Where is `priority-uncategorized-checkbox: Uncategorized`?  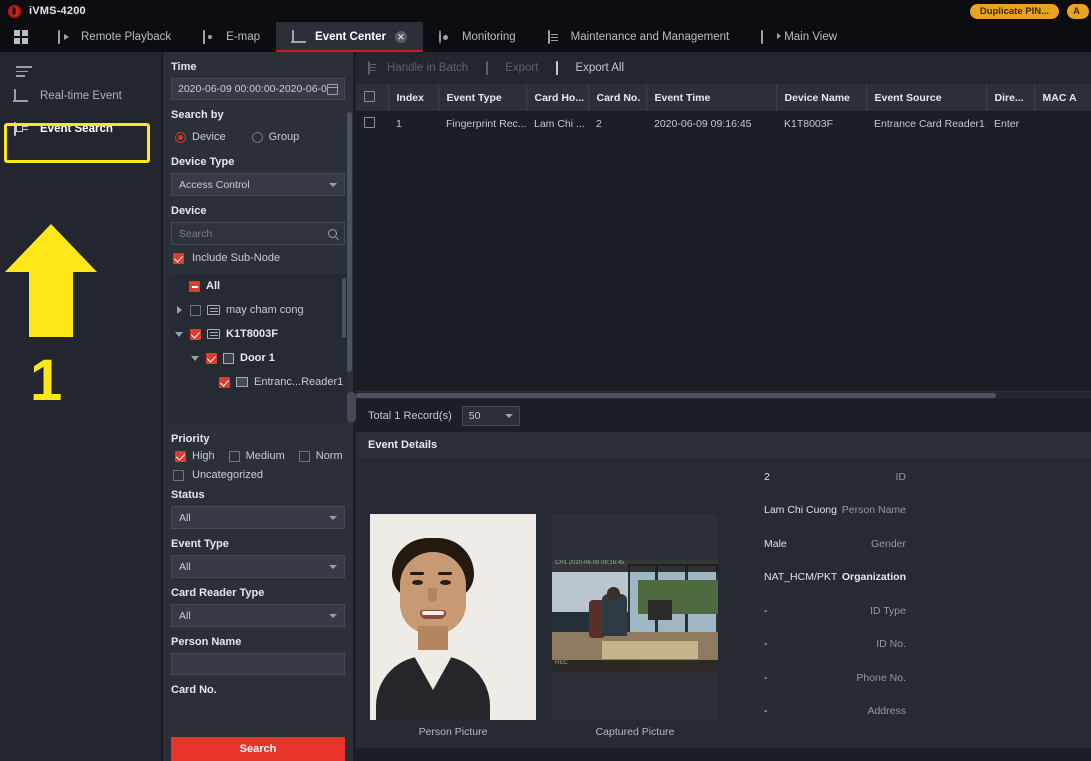
priority-uncategorized-checkbox: Uncategorized is located at coordinates (258, 474).